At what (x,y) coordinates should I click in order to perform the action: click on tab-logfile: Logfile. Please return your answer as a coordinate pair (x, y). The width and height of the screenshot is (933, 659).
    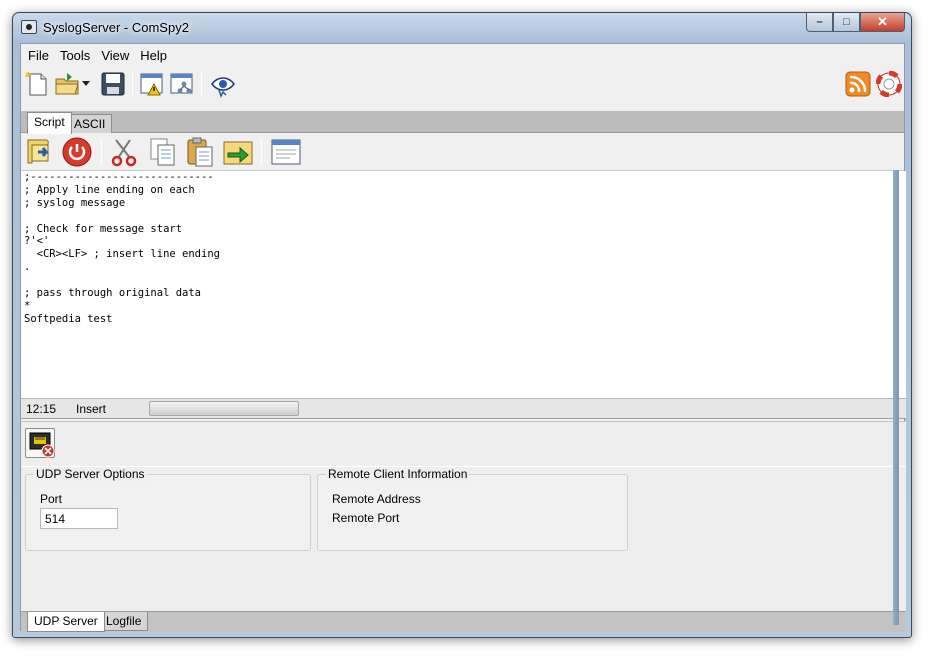
    Looking at the image, I should click on (124, 621).